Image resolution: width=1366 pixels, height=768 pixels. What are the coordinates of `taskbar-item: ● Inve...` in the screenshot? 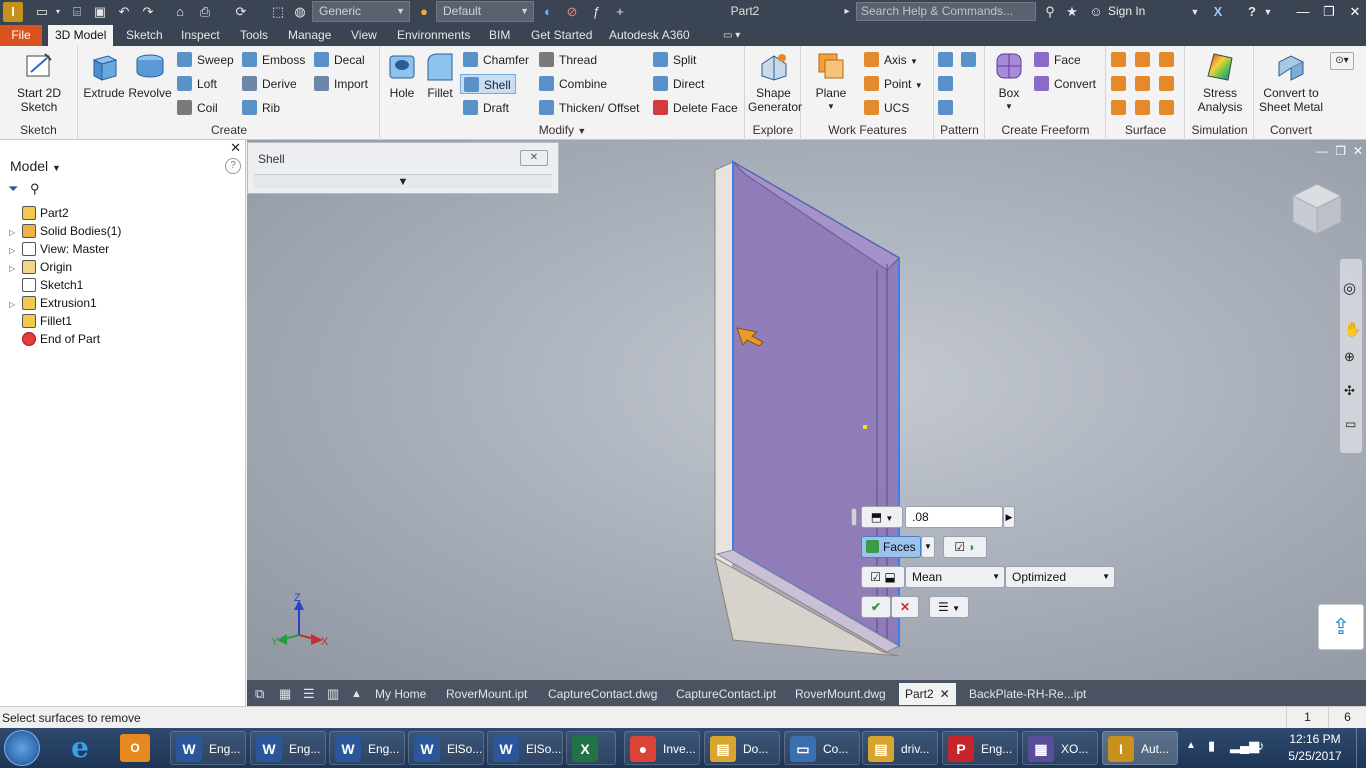 It's located at (662, 748).